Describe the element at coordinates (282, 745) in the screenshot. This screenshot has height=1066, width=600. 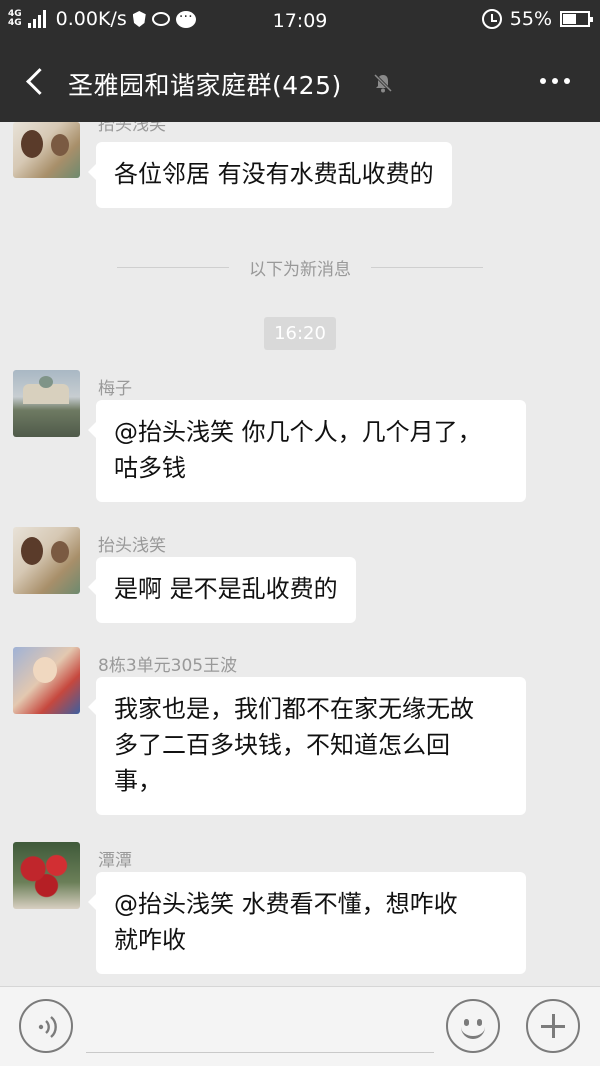
I see `message-text-line: 多了二百多块钱，不知道怎么回` at that location.